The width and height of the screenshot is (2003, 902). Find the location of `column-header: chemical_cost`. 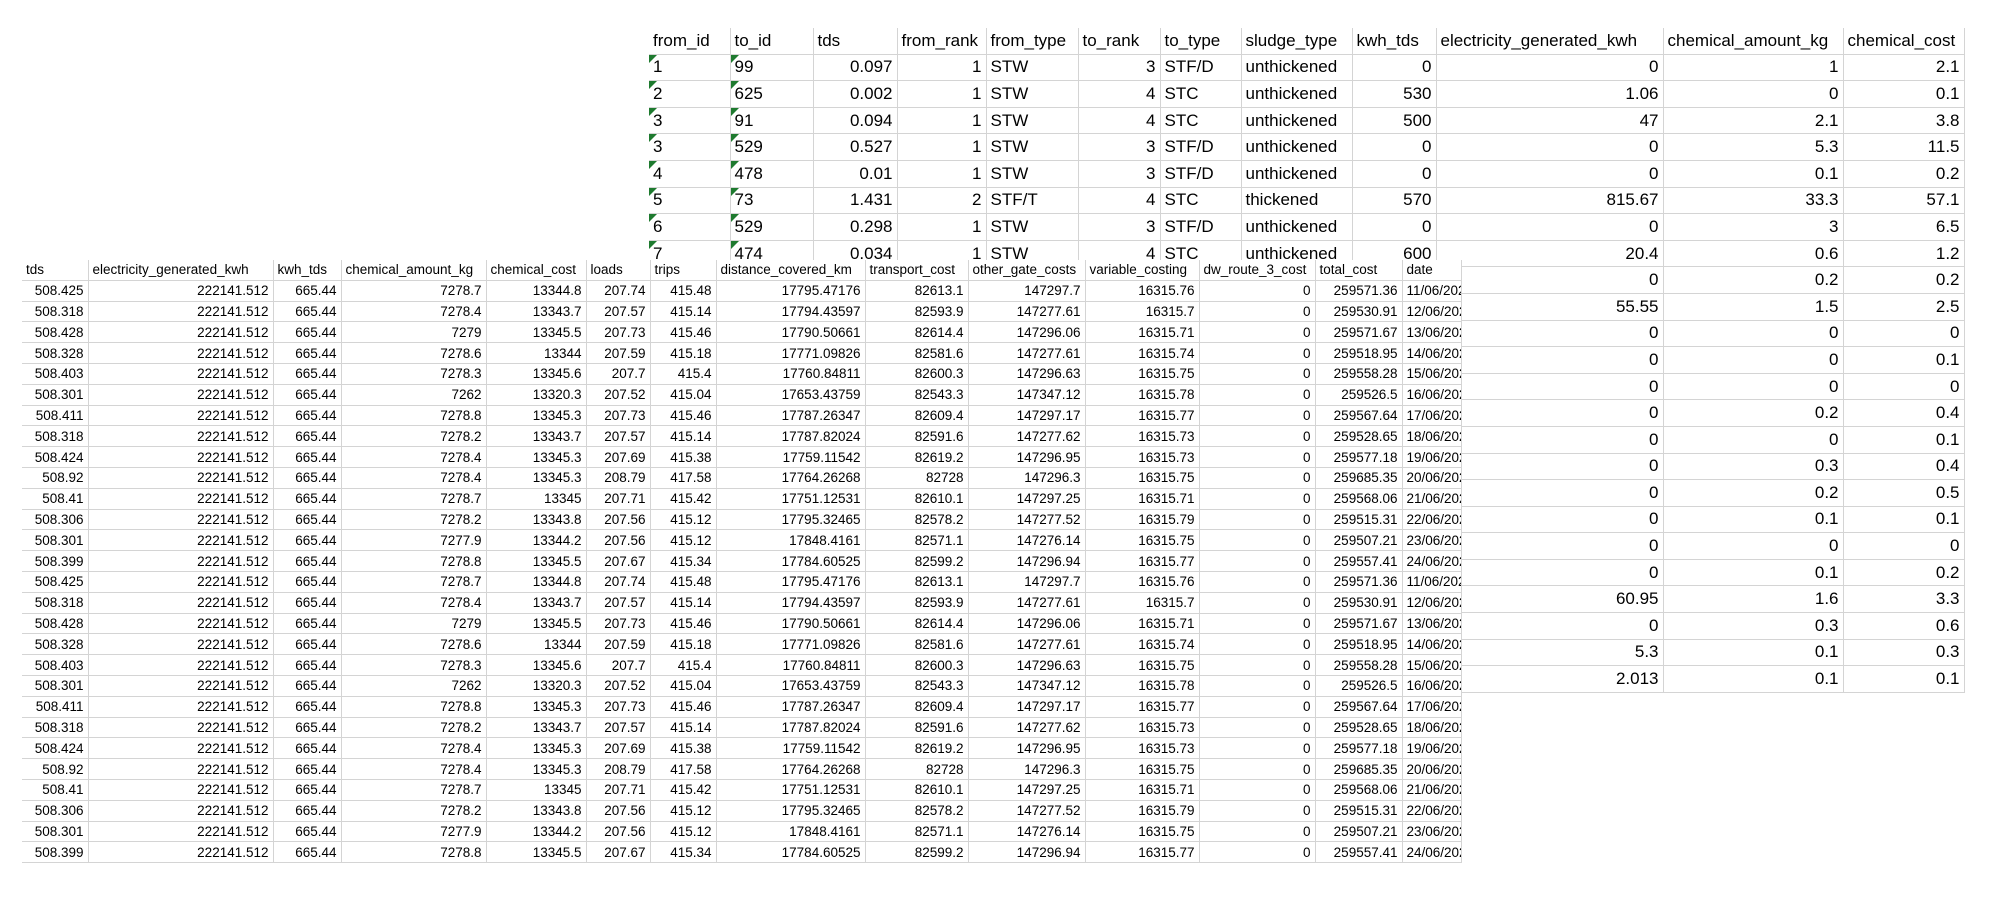

column-header: chemical_cost is located at coordinates (1904, 41).